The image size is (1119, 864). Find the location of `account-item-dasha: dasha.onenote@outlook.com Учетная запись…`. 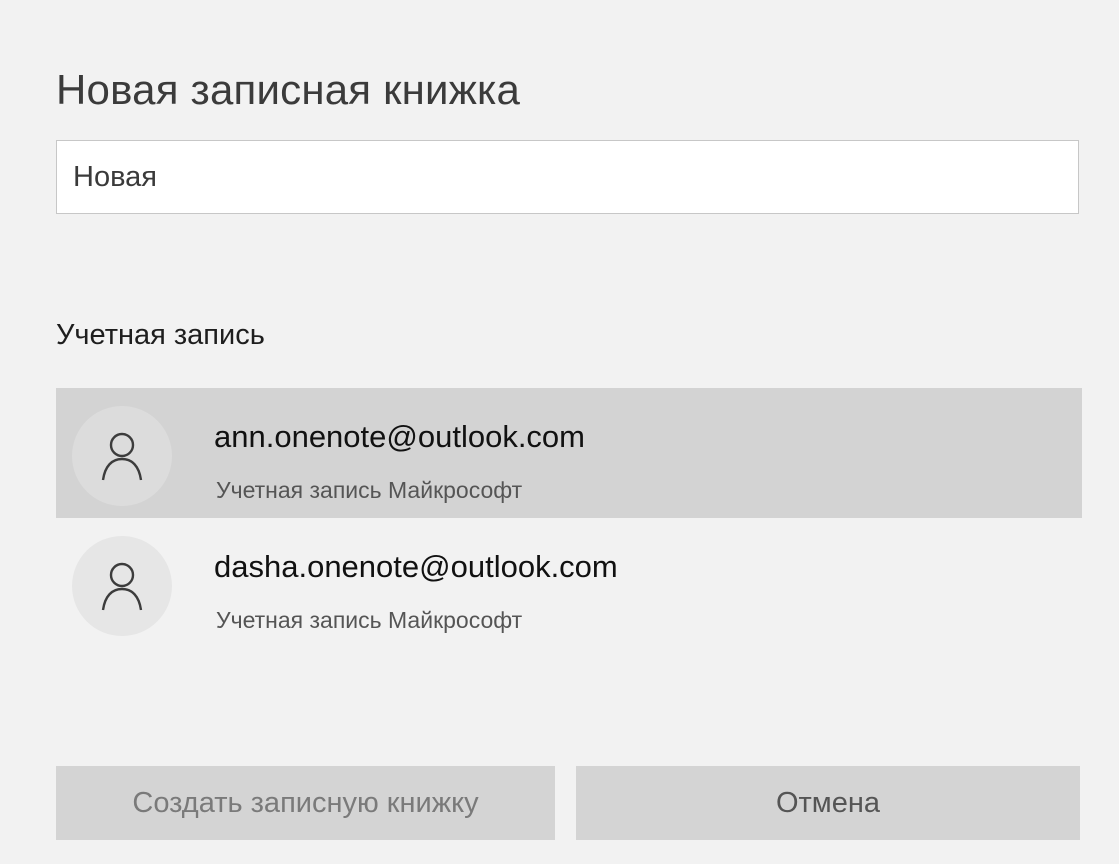

account-item-dasha: dasha.onenote@outlook.com Учетная запись… is located at coordinates (569, 583).